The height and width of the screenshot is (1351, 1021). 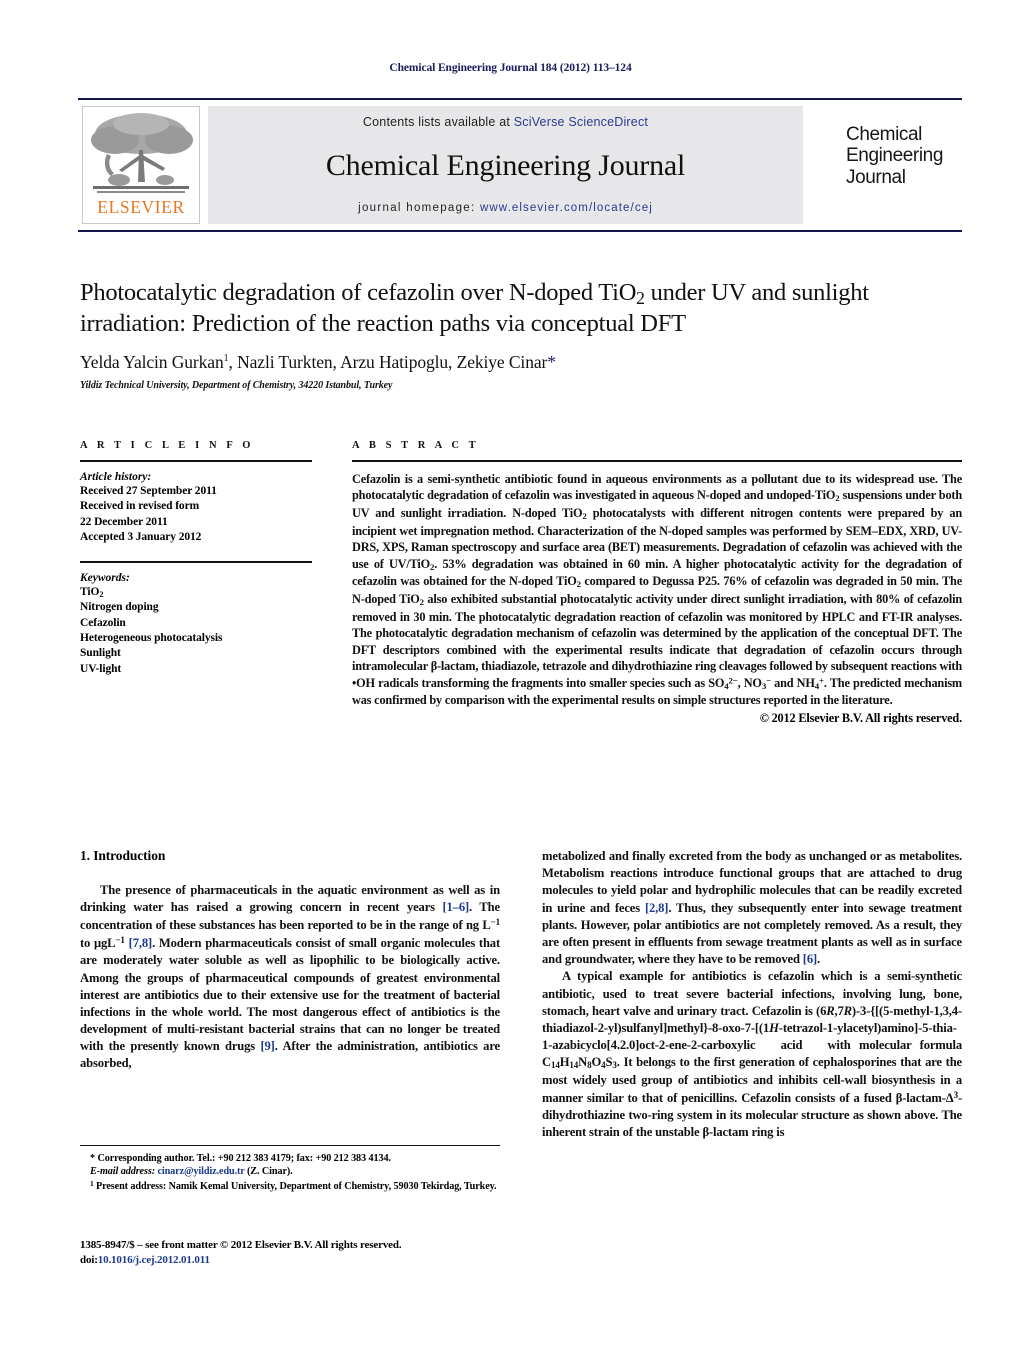 I want to click on elsevier-logo: ELSEVIER, so click(x=141, y=165).